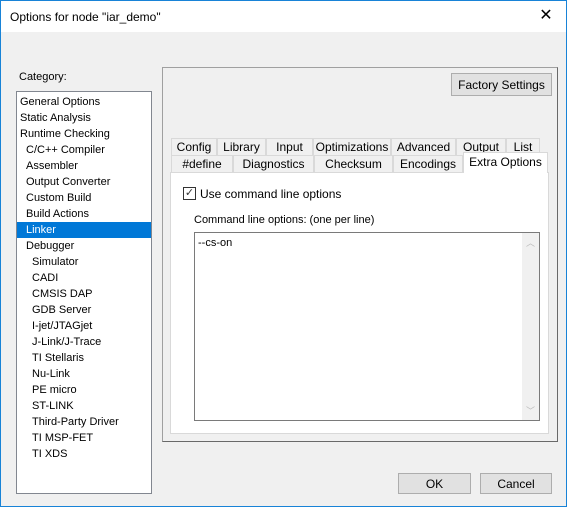  What do you see at coordinates (84, 246) in the screenshot?
I see `category-item: Debugger` at bounding box center [84, 246].